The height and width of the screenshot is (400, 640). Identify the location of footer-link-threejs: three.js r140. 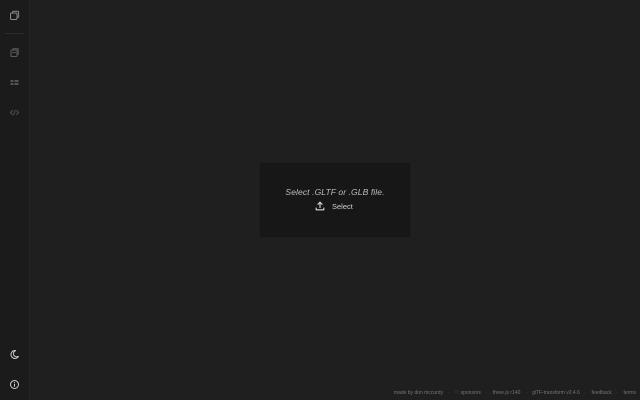
(507, 393).